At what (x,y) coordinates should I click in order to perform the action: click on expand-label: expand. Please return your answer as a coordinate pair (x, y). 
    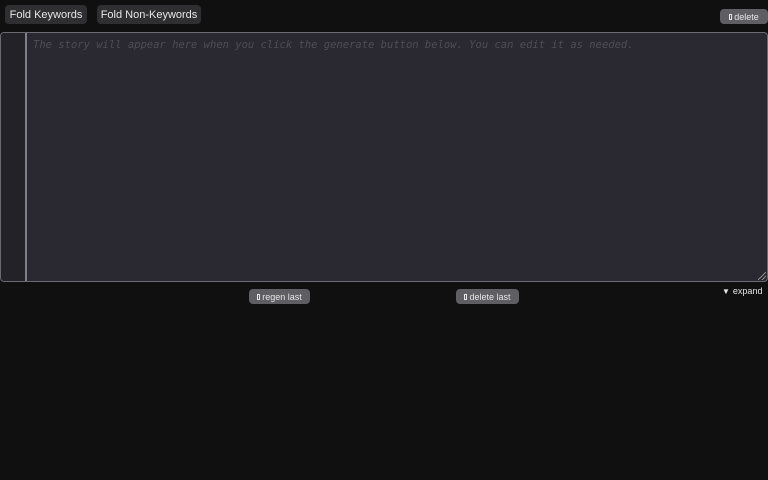
    Looking at the image, I should click on (747, 291).